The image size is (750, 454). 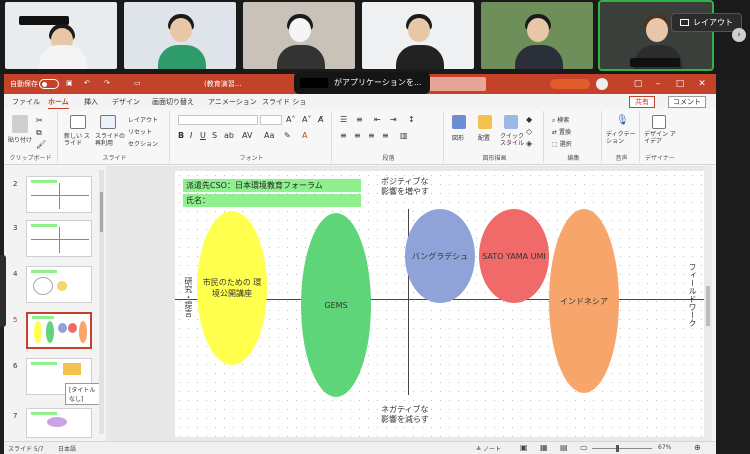 What do you see at coordinates (79, 140) in the screenshot?
I see `new-slide-label: 新しい スライド` at bounding box center [79, 140].